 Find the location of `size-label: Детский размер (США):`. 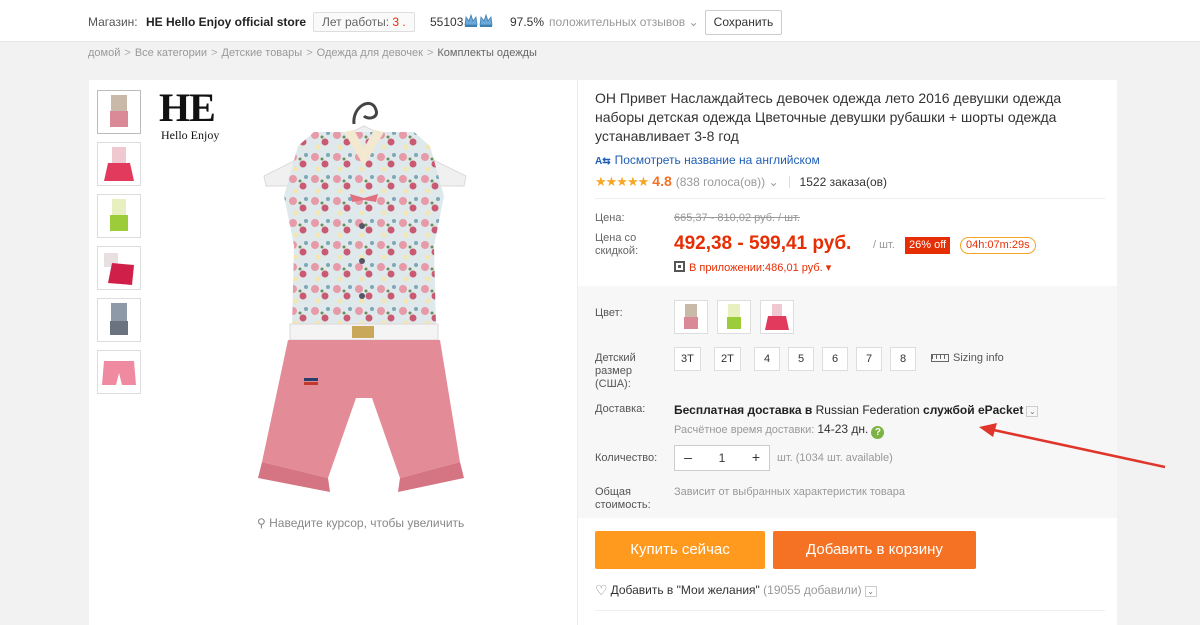

size-label: Детский размер (США): is located at coordinates (615, 371).